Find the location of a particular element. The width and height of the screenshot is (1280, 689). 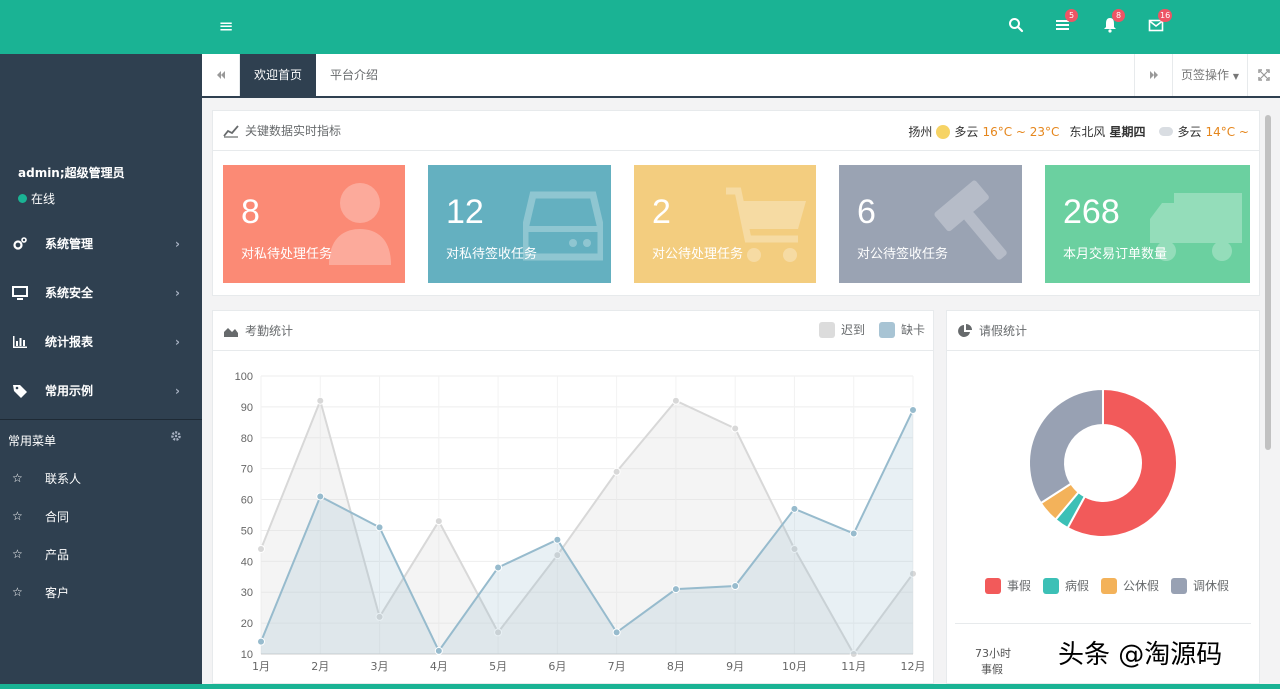

sidebar-item-system-management: 系统管理 › is located at coordinates (101, 243).